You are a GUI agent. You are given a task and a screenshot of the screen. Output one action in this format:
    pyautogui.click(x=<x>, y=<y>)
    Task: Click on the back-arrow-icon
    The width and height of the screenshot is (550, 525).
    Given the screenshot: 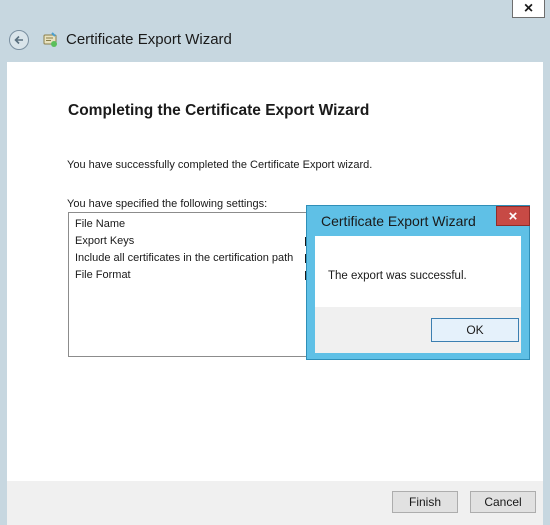 What is the action you would take?
    pyautogui.click(x=18, y=40)
    